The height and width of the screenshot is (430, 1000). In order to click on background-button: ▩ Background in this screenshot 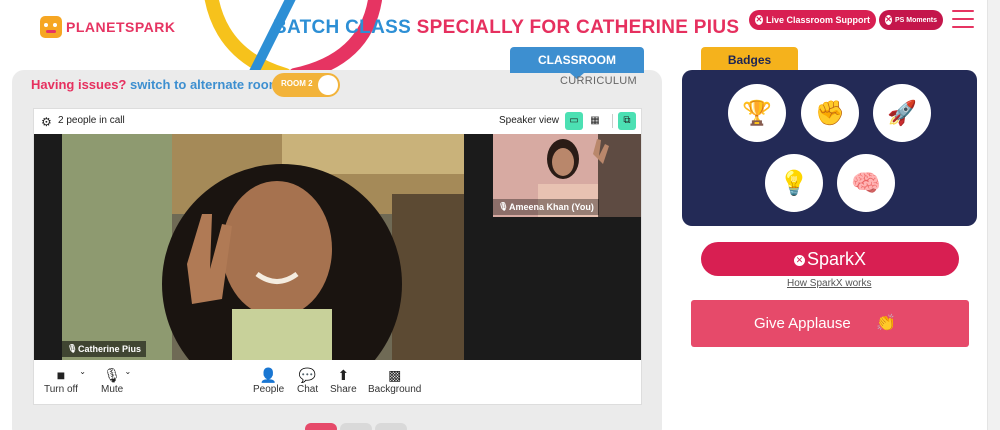, I will do `click(394, 380)`.